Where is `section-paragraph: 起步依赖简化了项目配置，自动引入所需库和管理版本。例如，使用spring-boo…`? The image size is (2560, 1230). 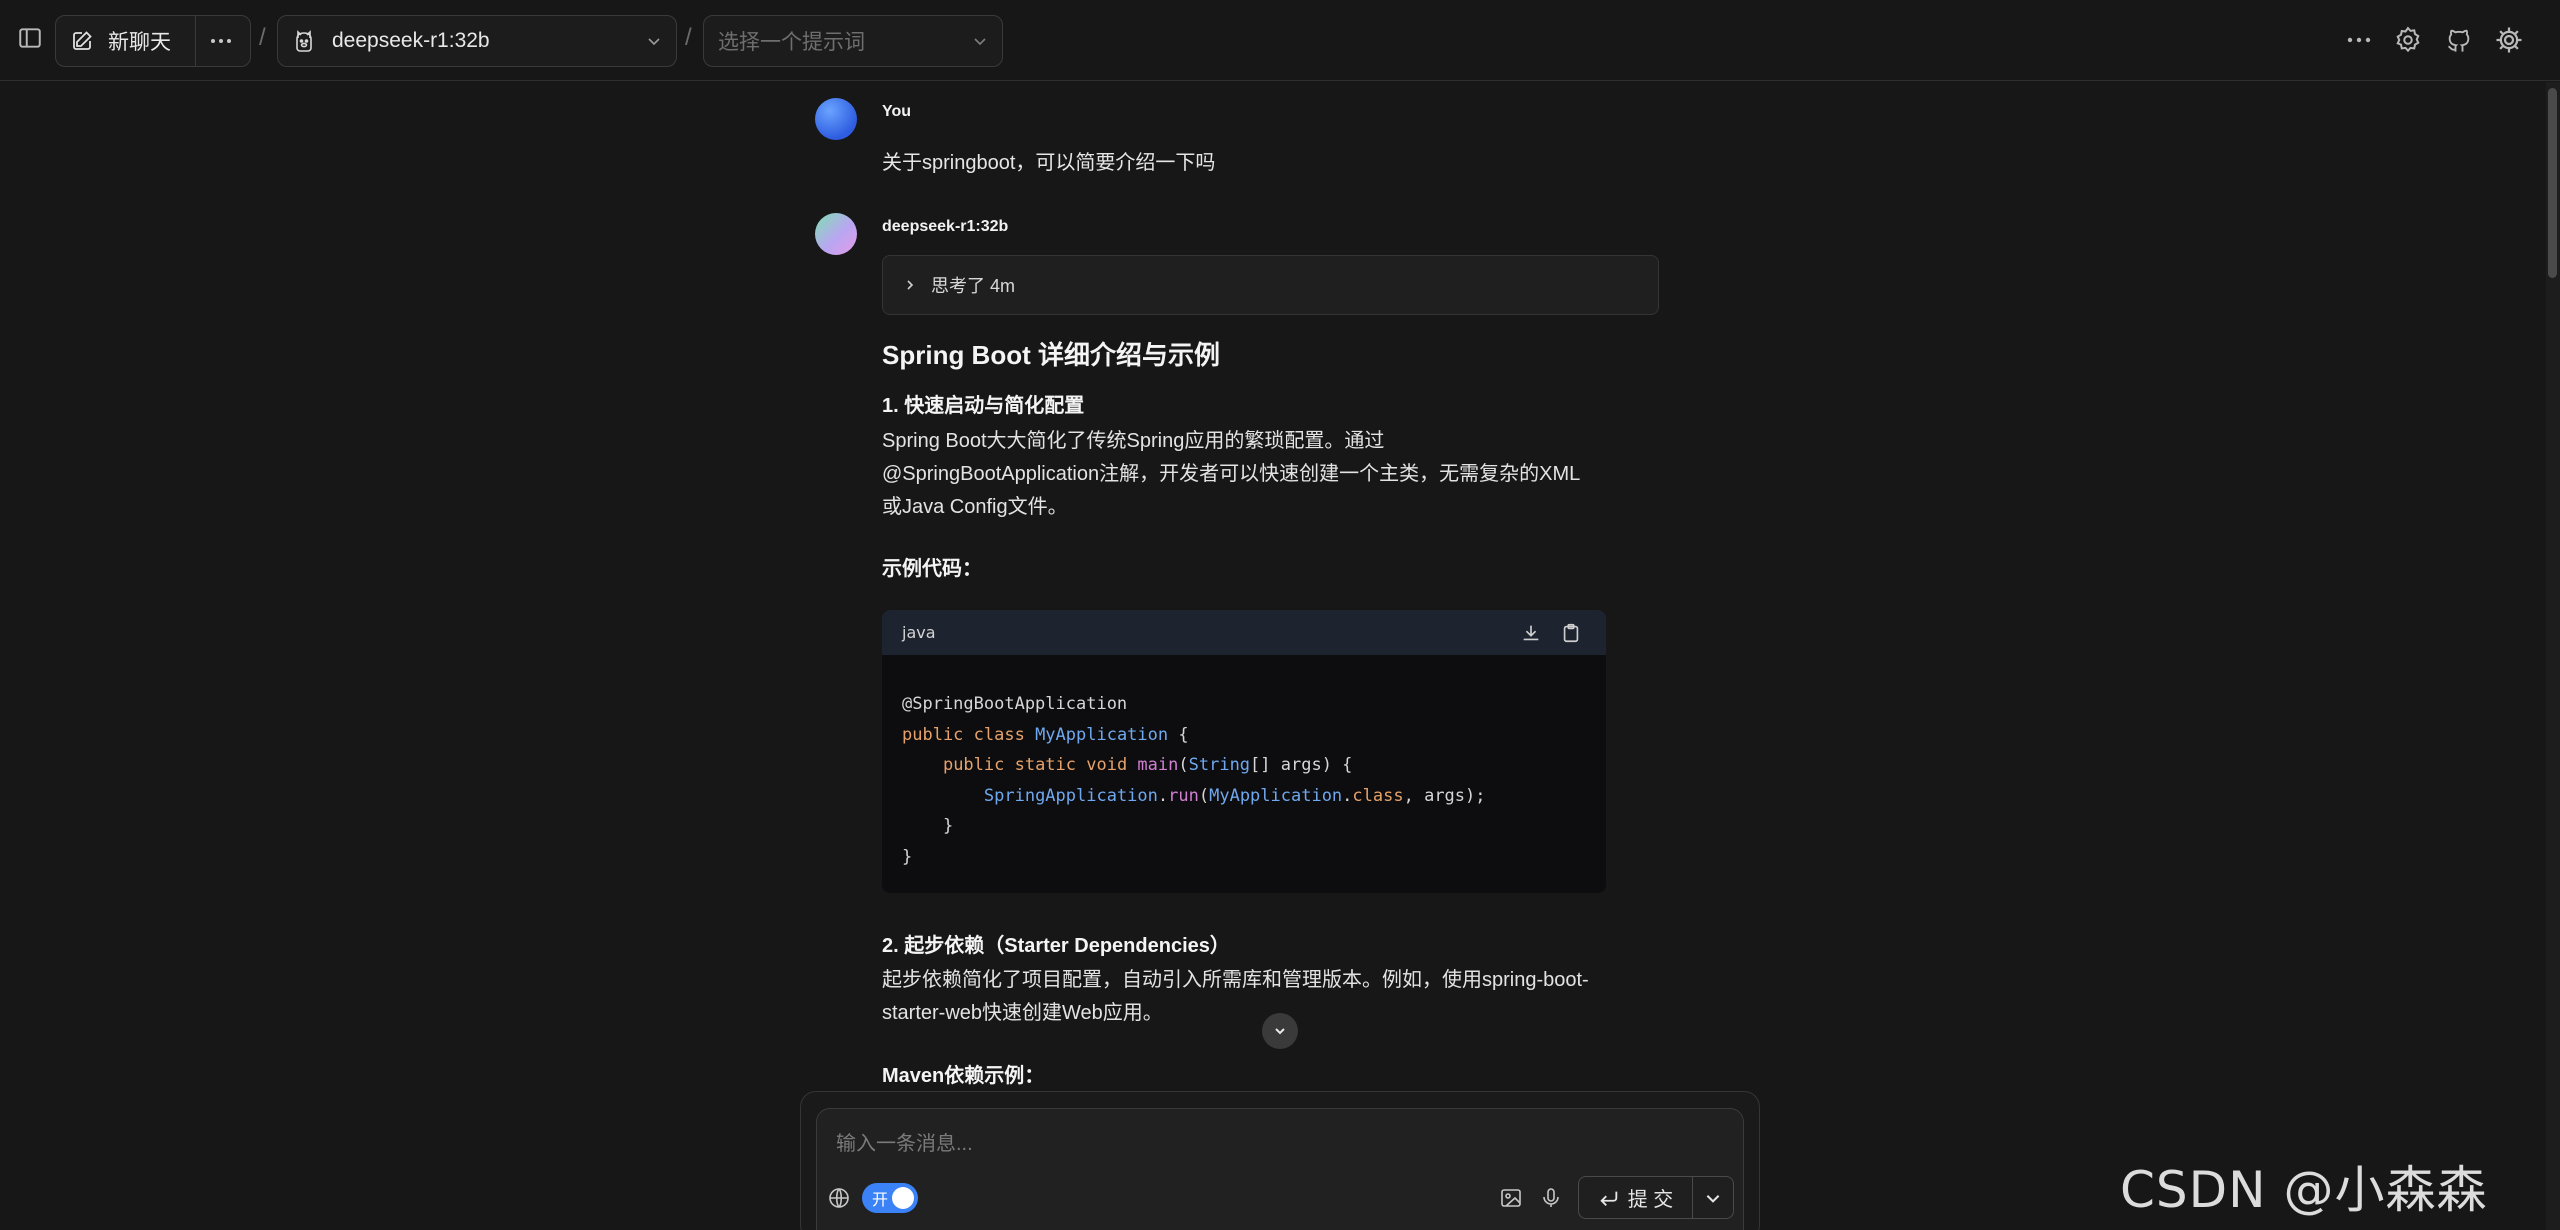 section-paragraph: 起步依赖简化了项目配置，自动引入所需库和管理版本。例如，使用spring-boo… is located at coordinates (1242, 997).